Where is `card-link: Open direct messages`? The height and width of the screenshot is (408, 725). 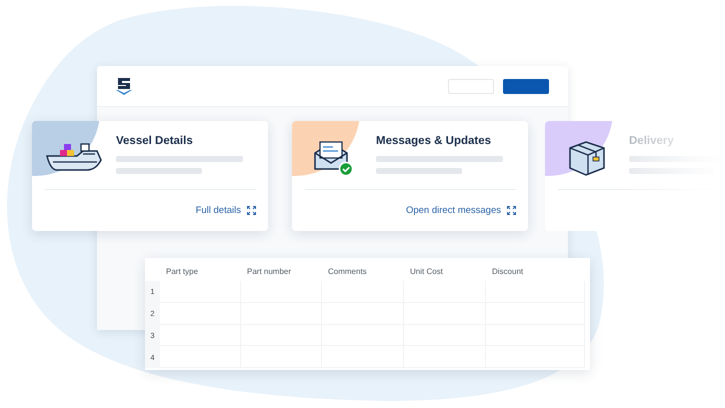 card-link: Open direct messages is located at coordinates (453, 210).